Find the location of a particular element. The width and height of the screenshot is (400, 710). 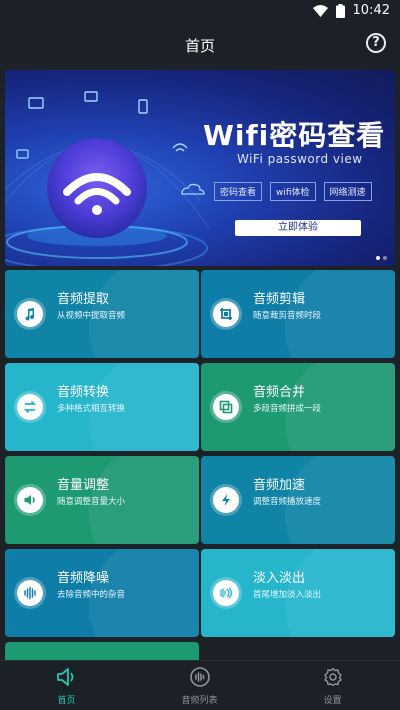

crop-icon is located at coordinates (226, 314).